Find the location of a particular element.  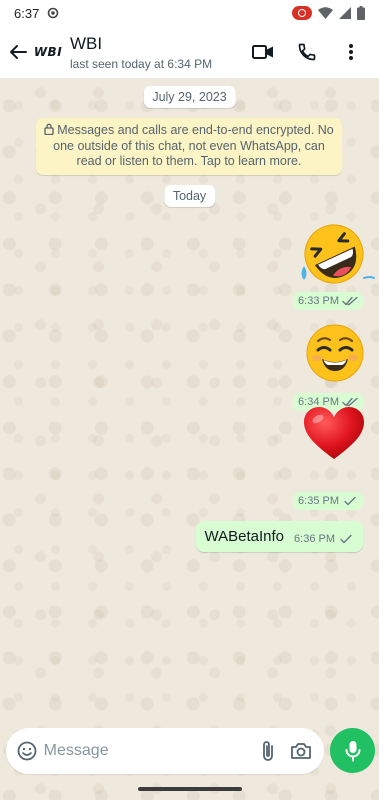

message-time: 6:33 PM is located at coordinates (328, 301).